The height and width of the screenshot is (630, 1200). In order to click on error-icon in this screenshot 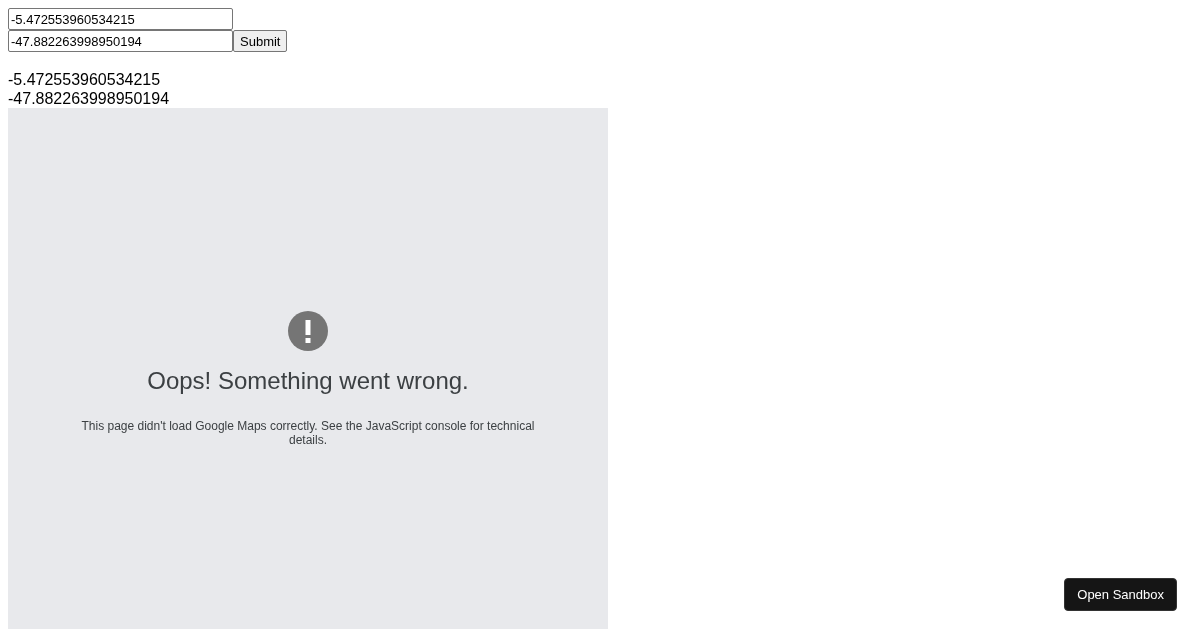, I will do `click(308, 330)`.